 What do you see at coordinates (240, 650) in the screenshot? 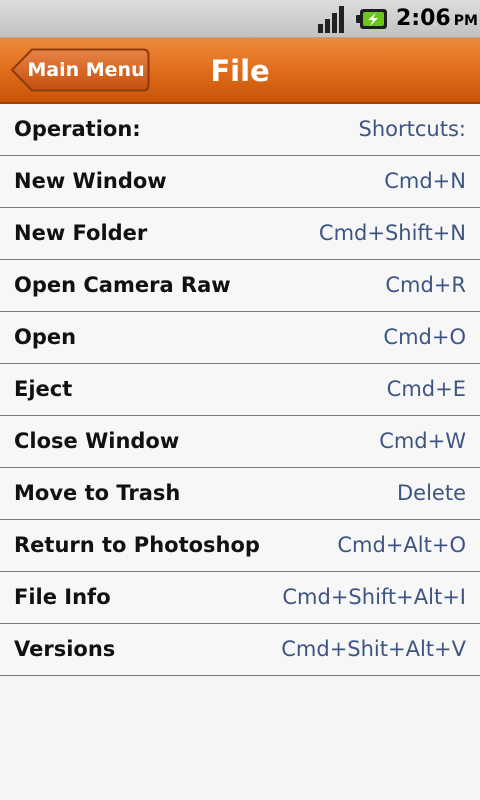
I see `list-item: Versions Cmd+Shit+Alt+V` at bounding box center [240, 650].